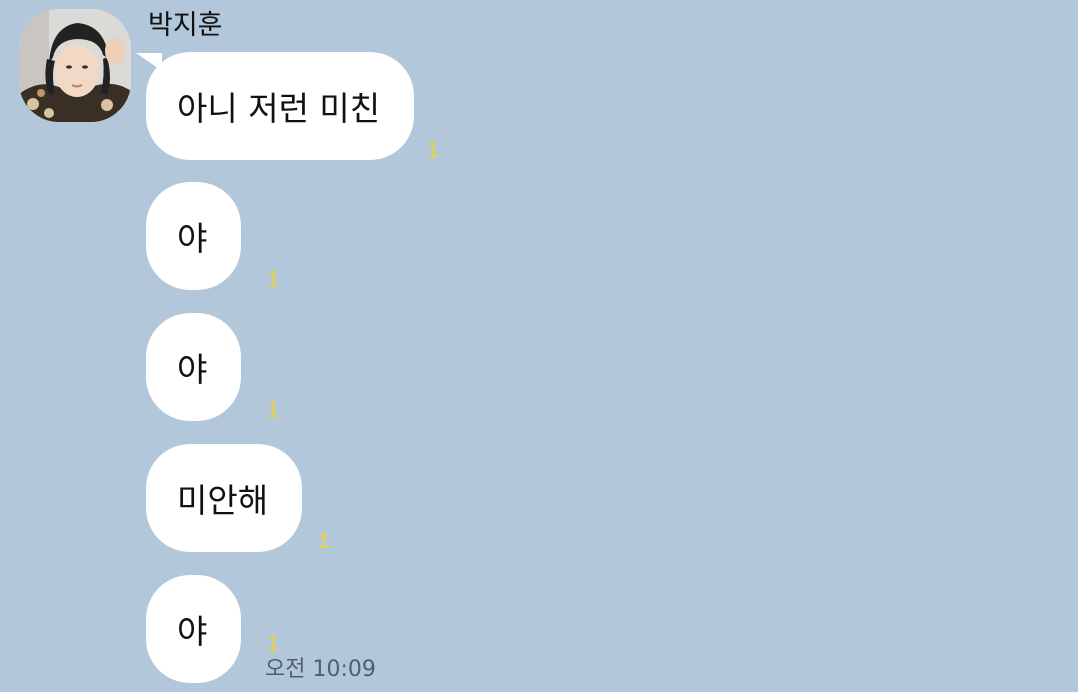  I want to click on message-text: 미안해, so click(223, 500).